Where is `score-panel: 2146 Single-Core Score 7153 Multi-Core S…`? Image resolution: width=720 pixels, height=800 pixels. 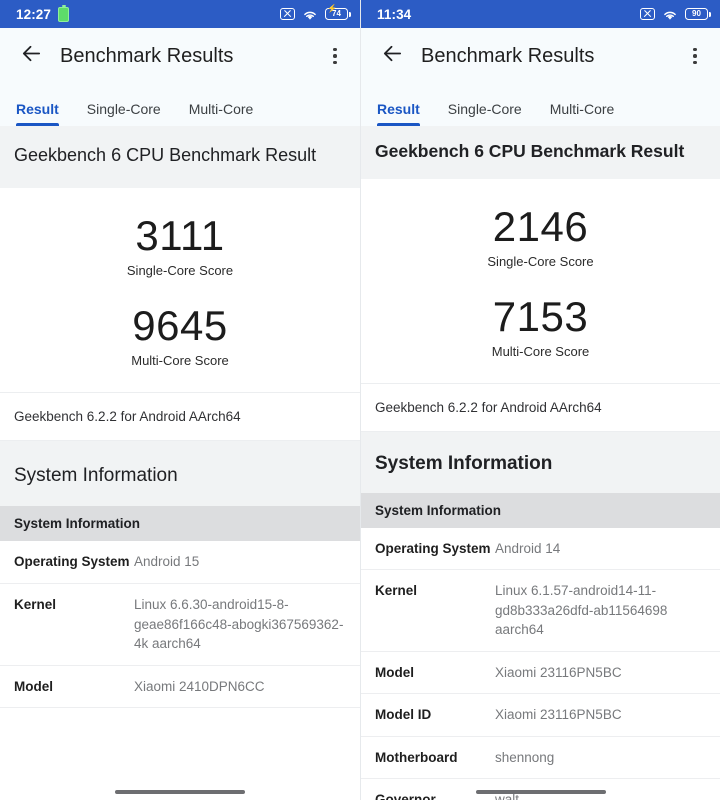 score-panel: 2146 Single-Core Score 7153 Multi-Core S… is located at coordinates (540, 281).